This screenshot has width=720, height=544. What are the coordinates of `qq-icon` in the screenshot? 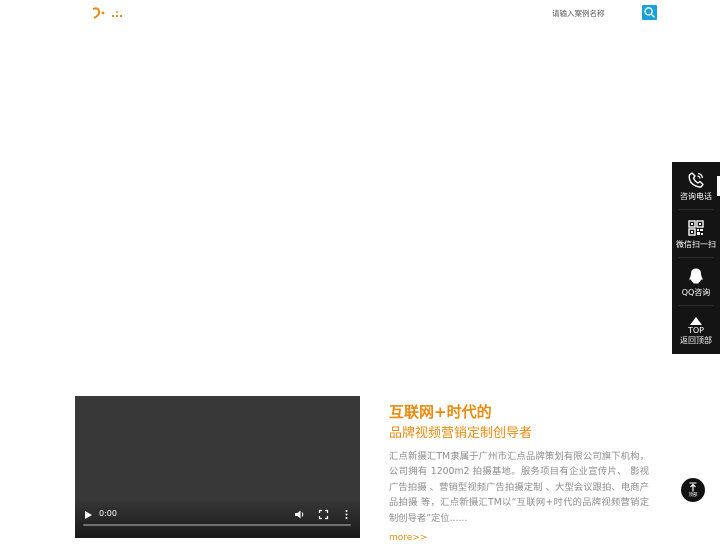 It's located at (696, 276).